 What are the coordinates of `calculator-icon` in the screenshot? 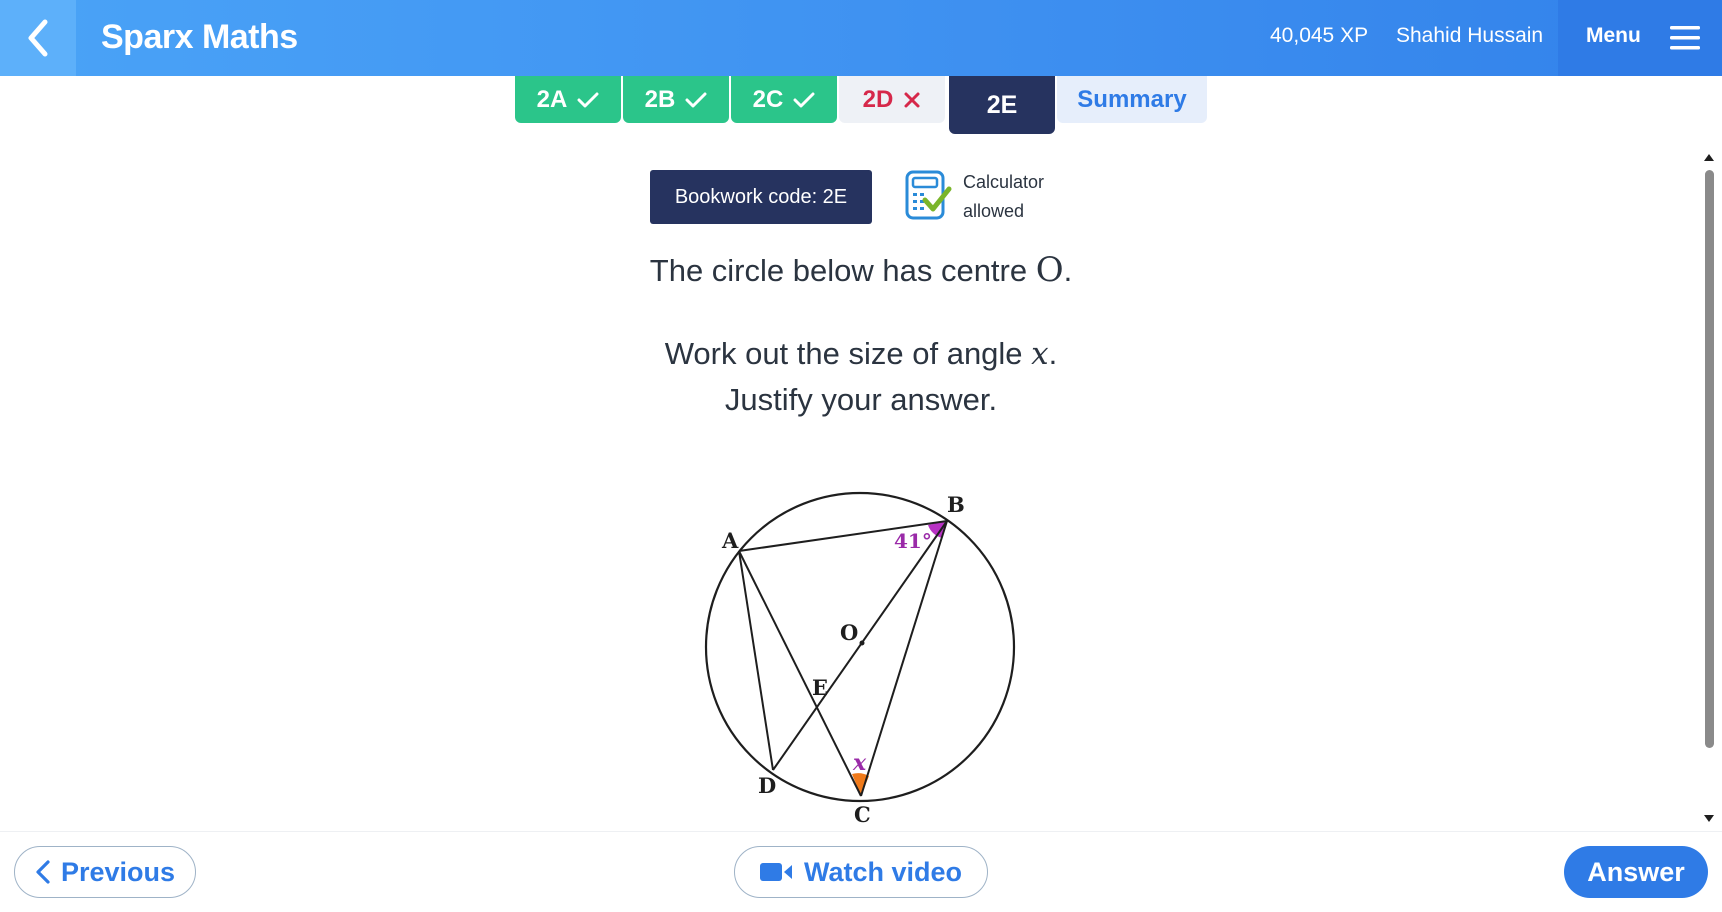 It's located at (928, 195).